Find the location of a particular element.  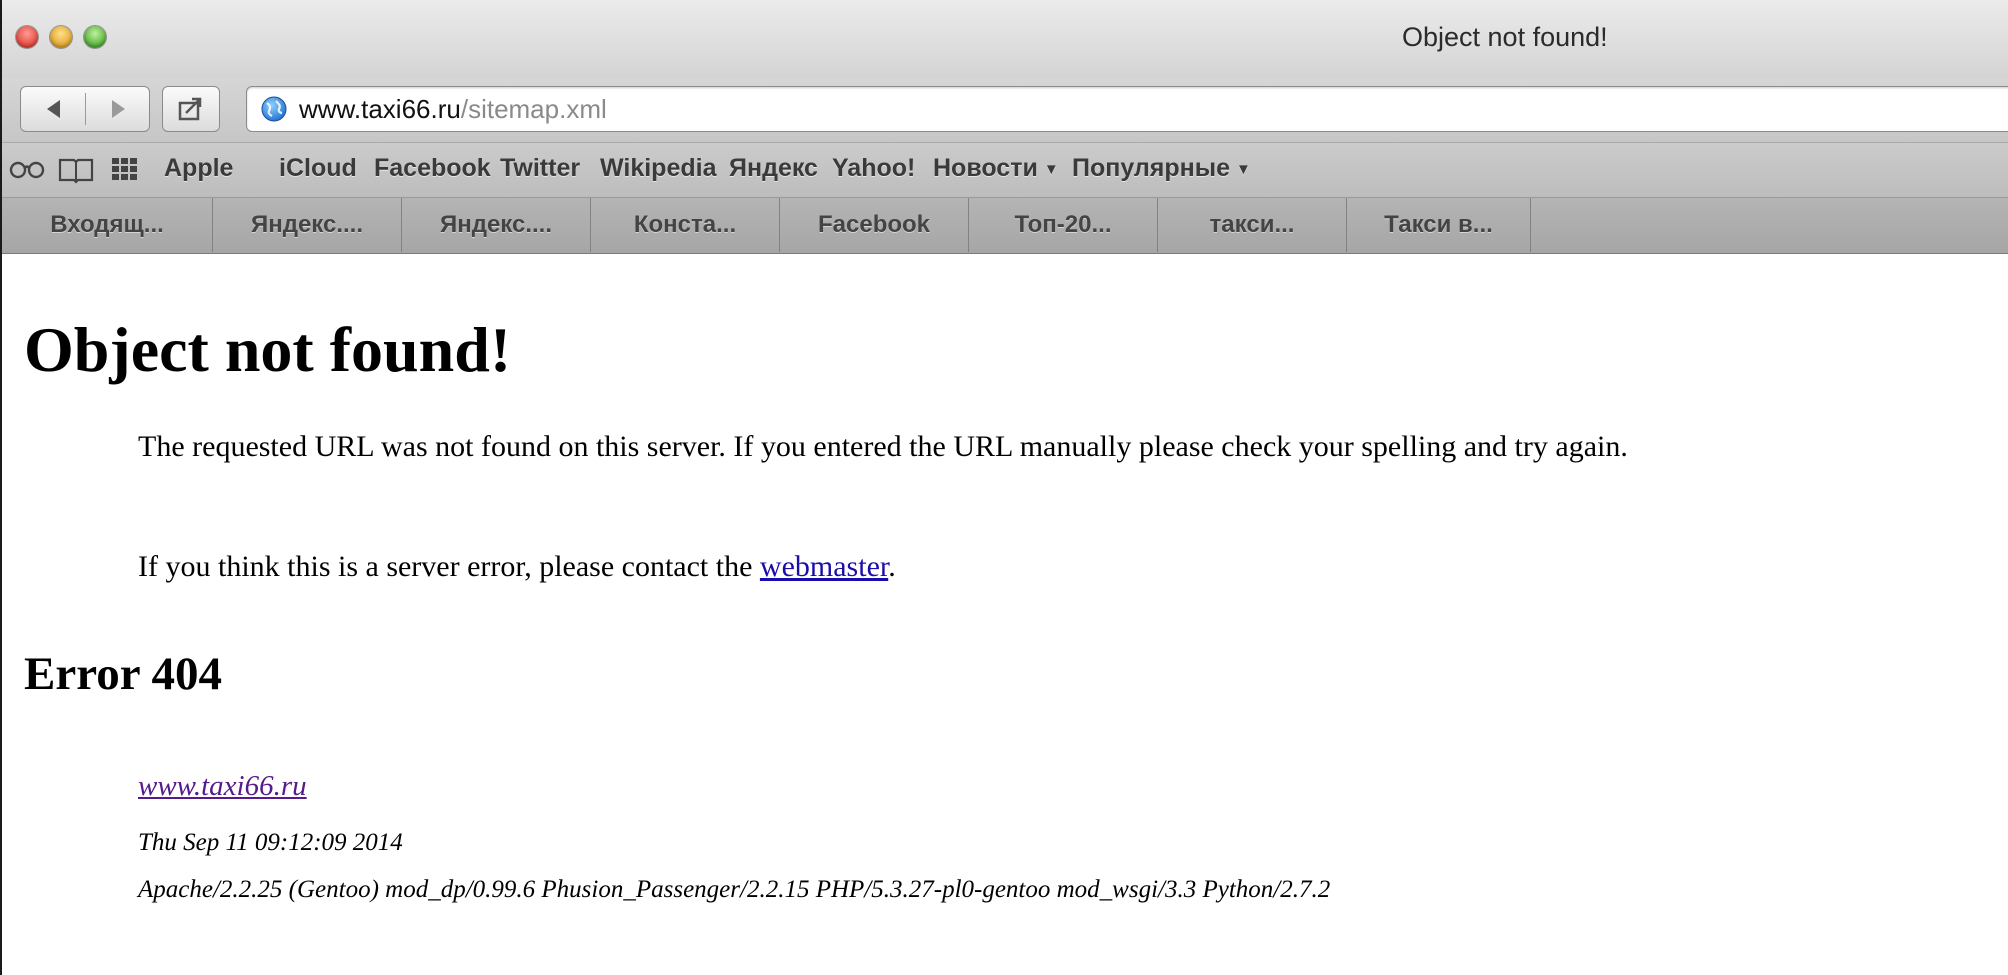

bookmark-news-folder: Новости ▼ is located at coordinates (996, 168).